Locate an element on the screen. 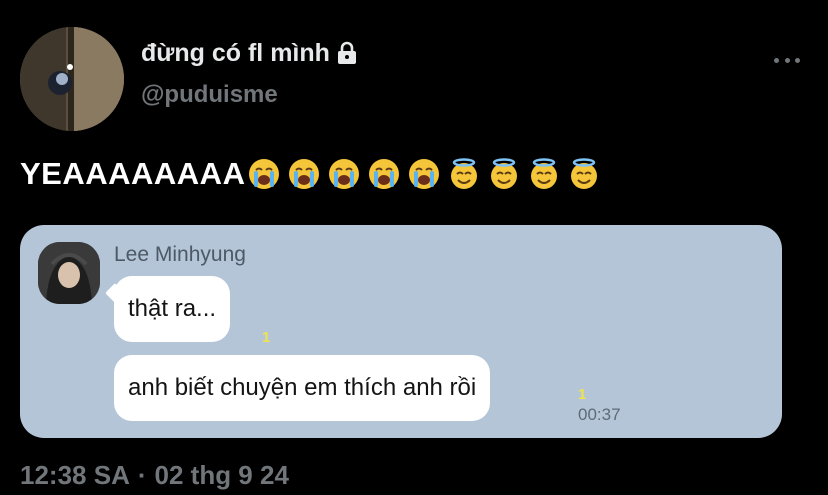  author-display-name: đừng có fl mình is located at coordinates (250, 53).